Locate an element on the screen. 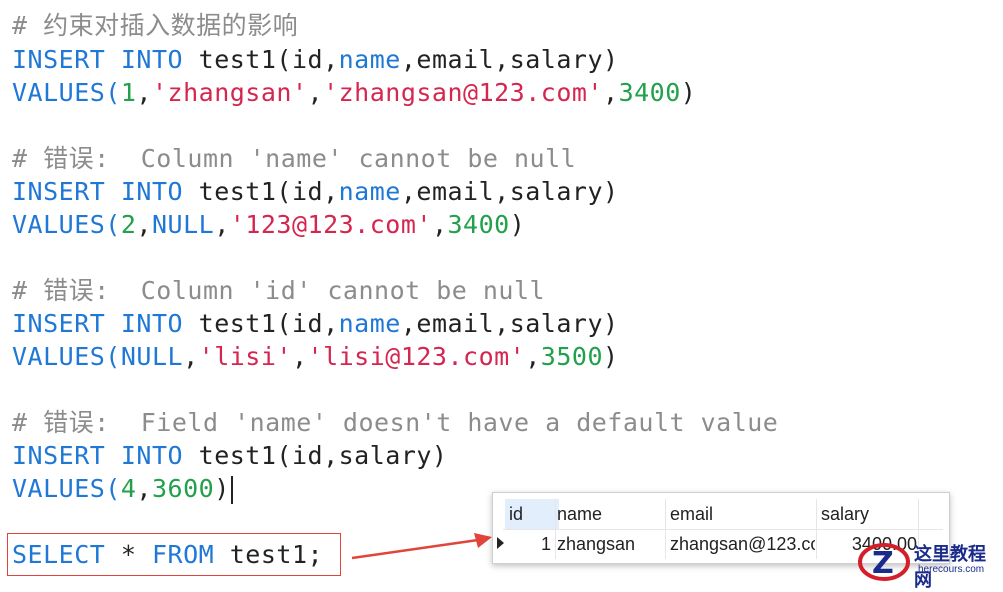  value-string: 'zhangsan' is located at coordinates (229, 92).